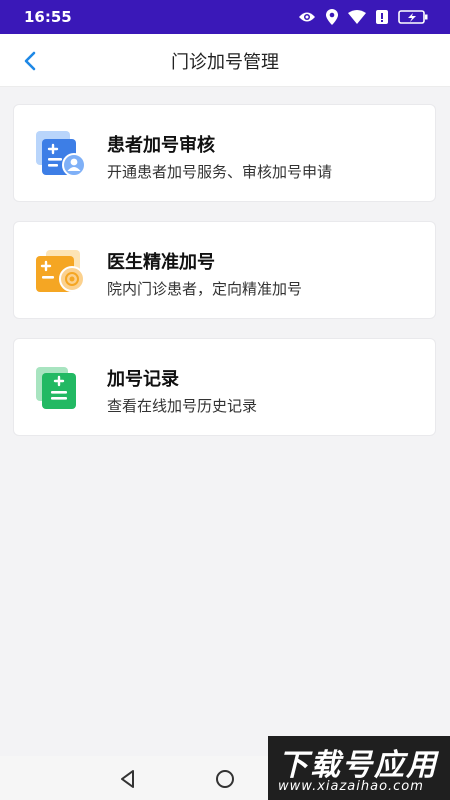  What do you see at coordinates (225, 17) in the screenshot?
I see `status-bar: 16:55` at bounding box center [225, 17].